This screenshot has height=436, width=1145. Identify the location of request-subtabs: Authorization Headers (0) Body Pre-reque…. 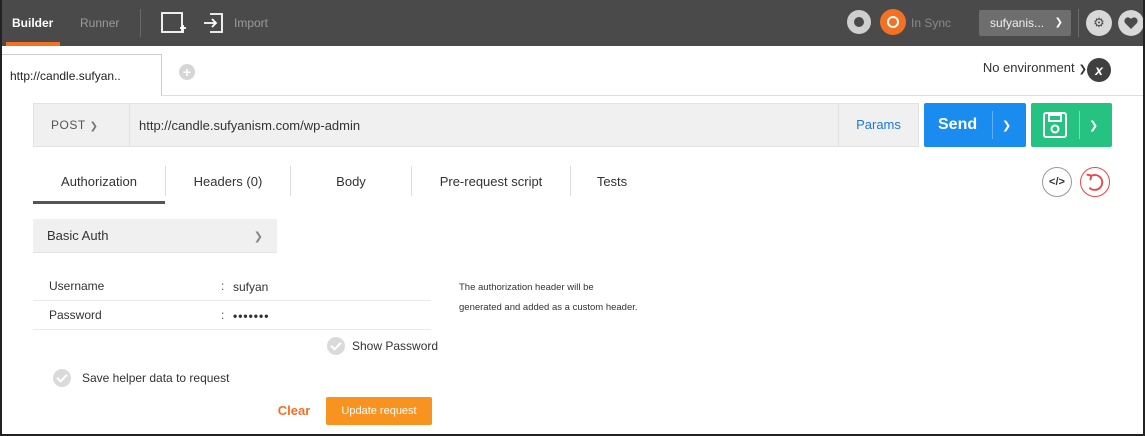
(343, 182).